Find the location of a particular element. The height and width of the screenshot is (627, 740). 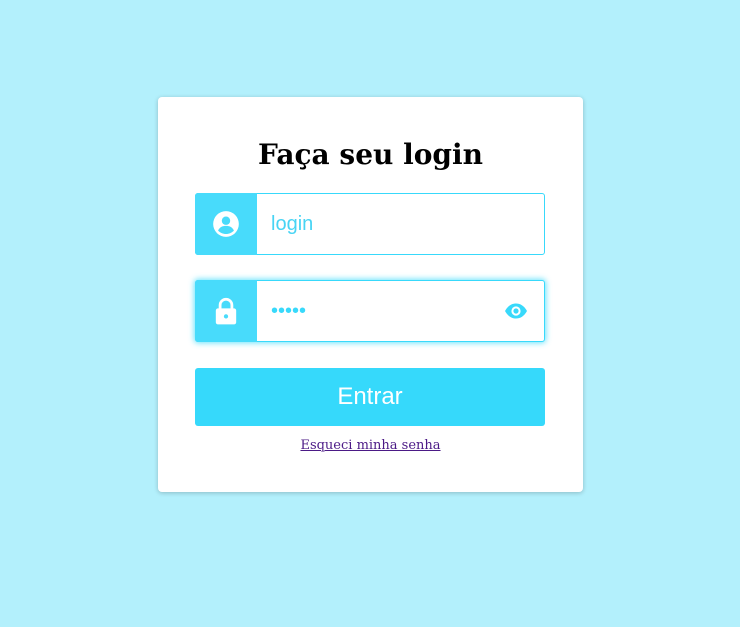

login-icon-box is located at coordinates (226, 224).